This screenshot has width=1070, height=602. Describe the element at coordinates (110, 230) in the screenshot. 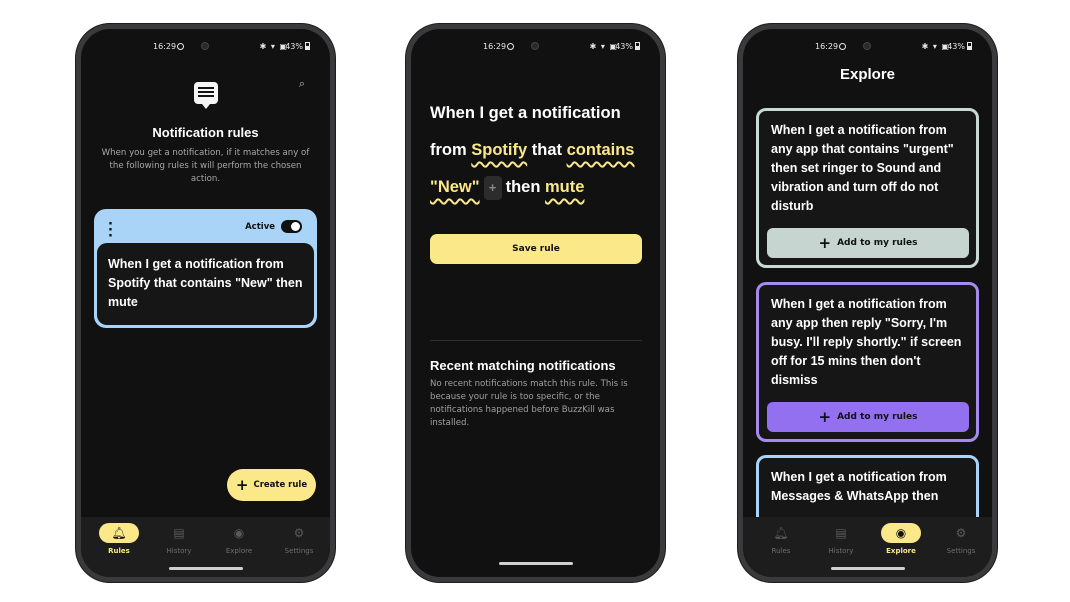

I see `more-options-icon: · · ·` at that location.